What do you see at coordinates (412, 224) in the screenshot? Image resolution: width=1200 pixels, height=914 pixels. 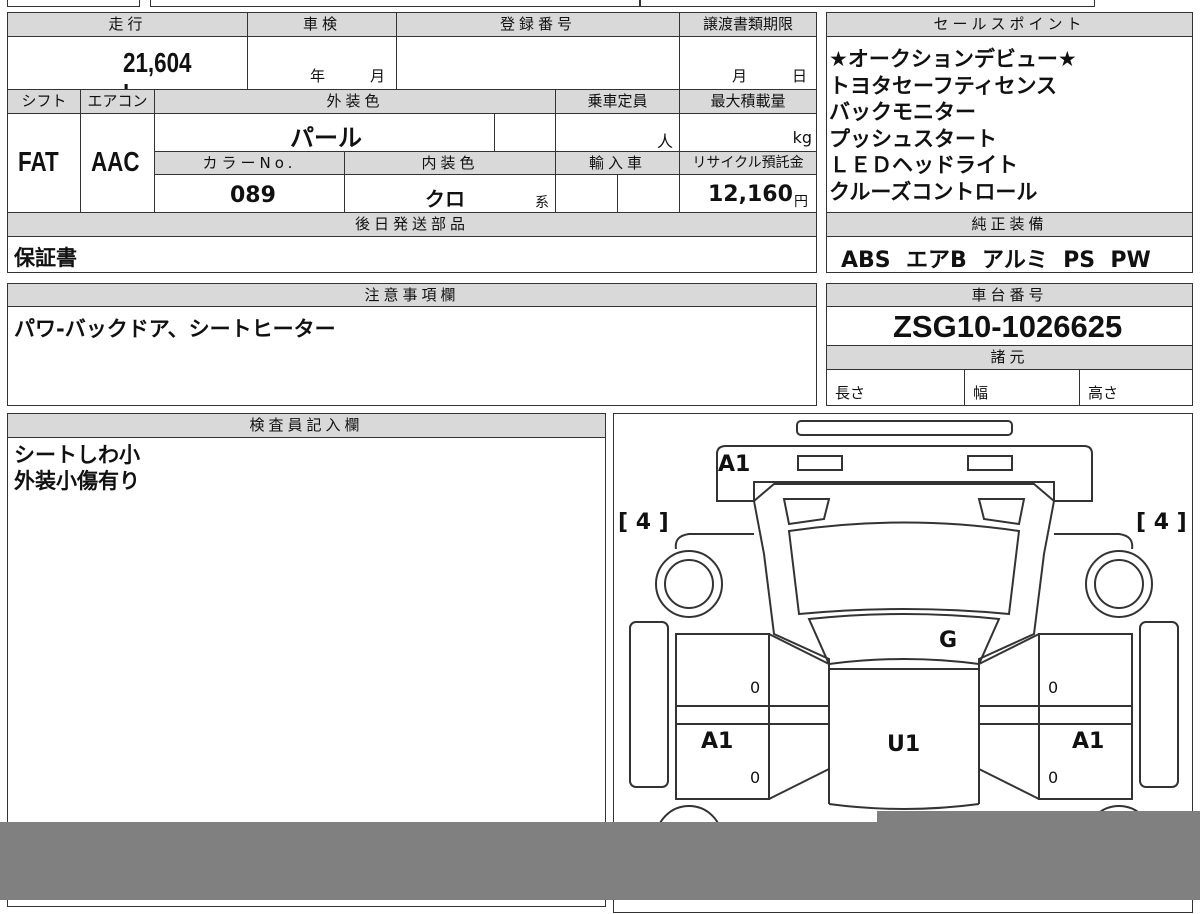 I see `later-parts-header: 後日発送部品` at bounding box center [412, 224].